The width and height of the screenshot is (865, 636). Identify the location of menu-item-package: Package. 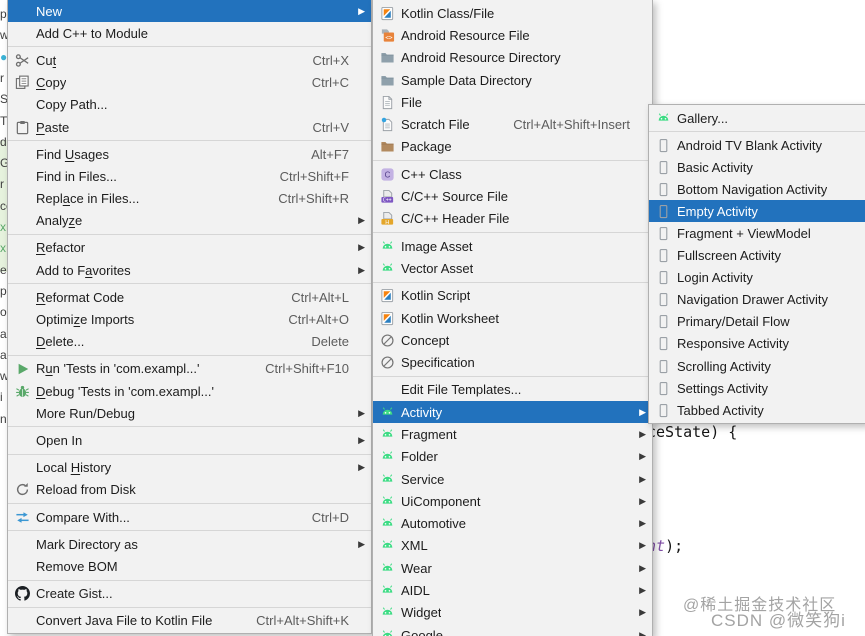
(512, 147).